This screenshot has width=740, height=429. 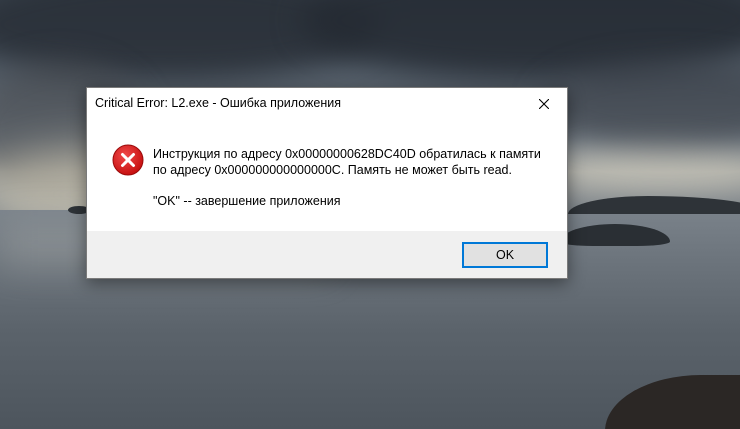 I want to click on wallpaper-island, so click(x=654, y=205).